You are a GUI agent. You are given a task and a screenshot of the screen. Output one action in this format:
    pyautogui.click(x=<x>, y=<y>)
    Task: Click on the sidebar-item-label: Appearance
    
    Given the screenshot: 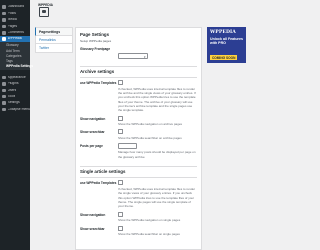 What is the action you would take?
    pyautogui.click(x=16, y=77)
    